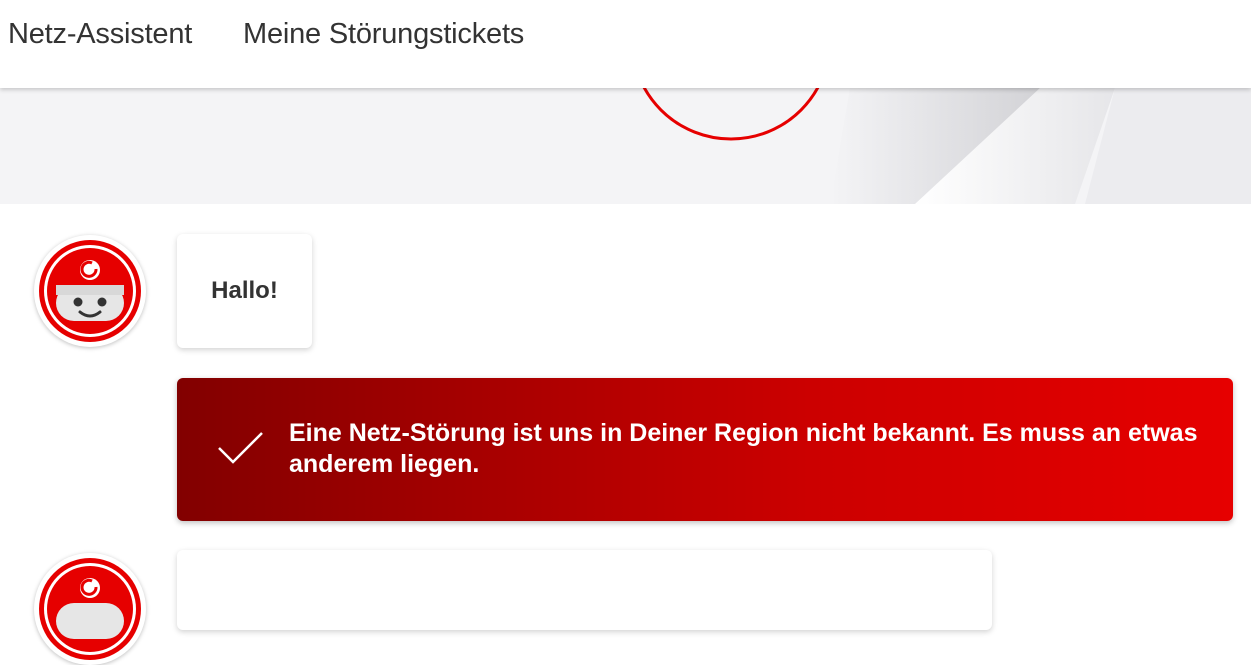 This screenshot has height=665, width=1251. Describe the element at coordinates (383, 34) in the screenshot. I see `nav-link-stoerungstickets: Meine Störungstickets` at that location.